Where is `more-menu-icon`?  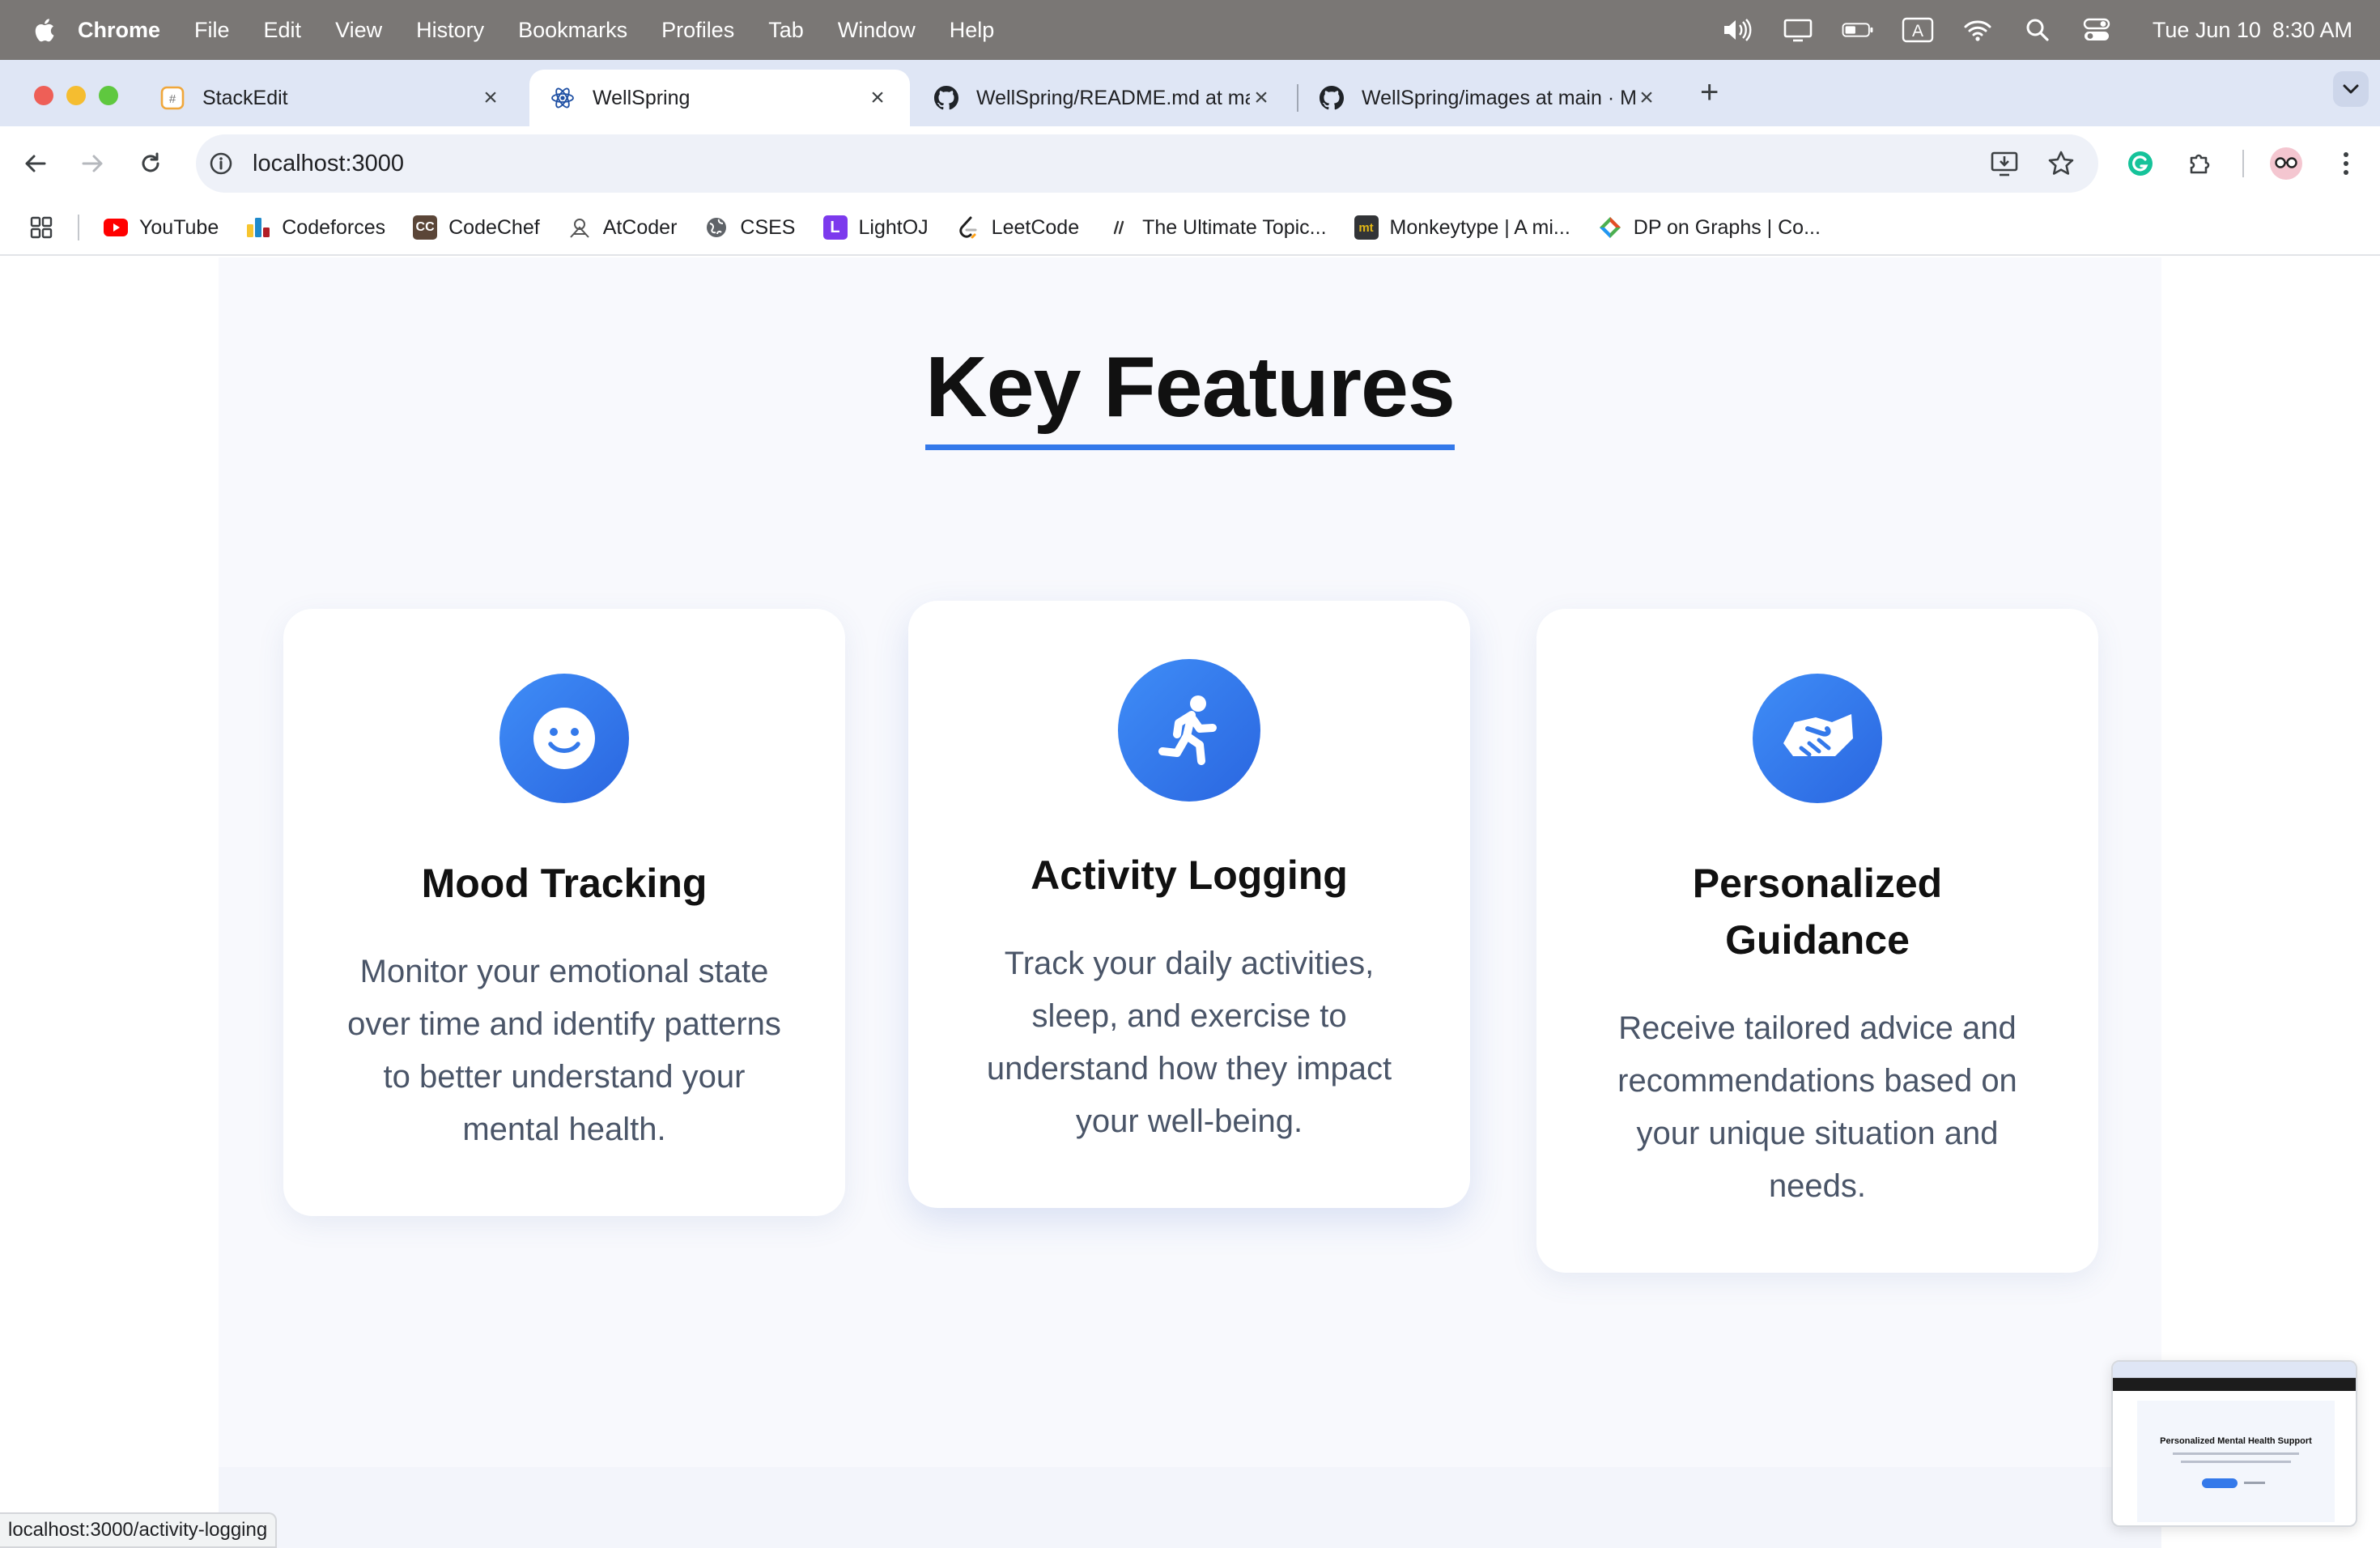 more-menu-icon is located at coordinates (2346, 164).